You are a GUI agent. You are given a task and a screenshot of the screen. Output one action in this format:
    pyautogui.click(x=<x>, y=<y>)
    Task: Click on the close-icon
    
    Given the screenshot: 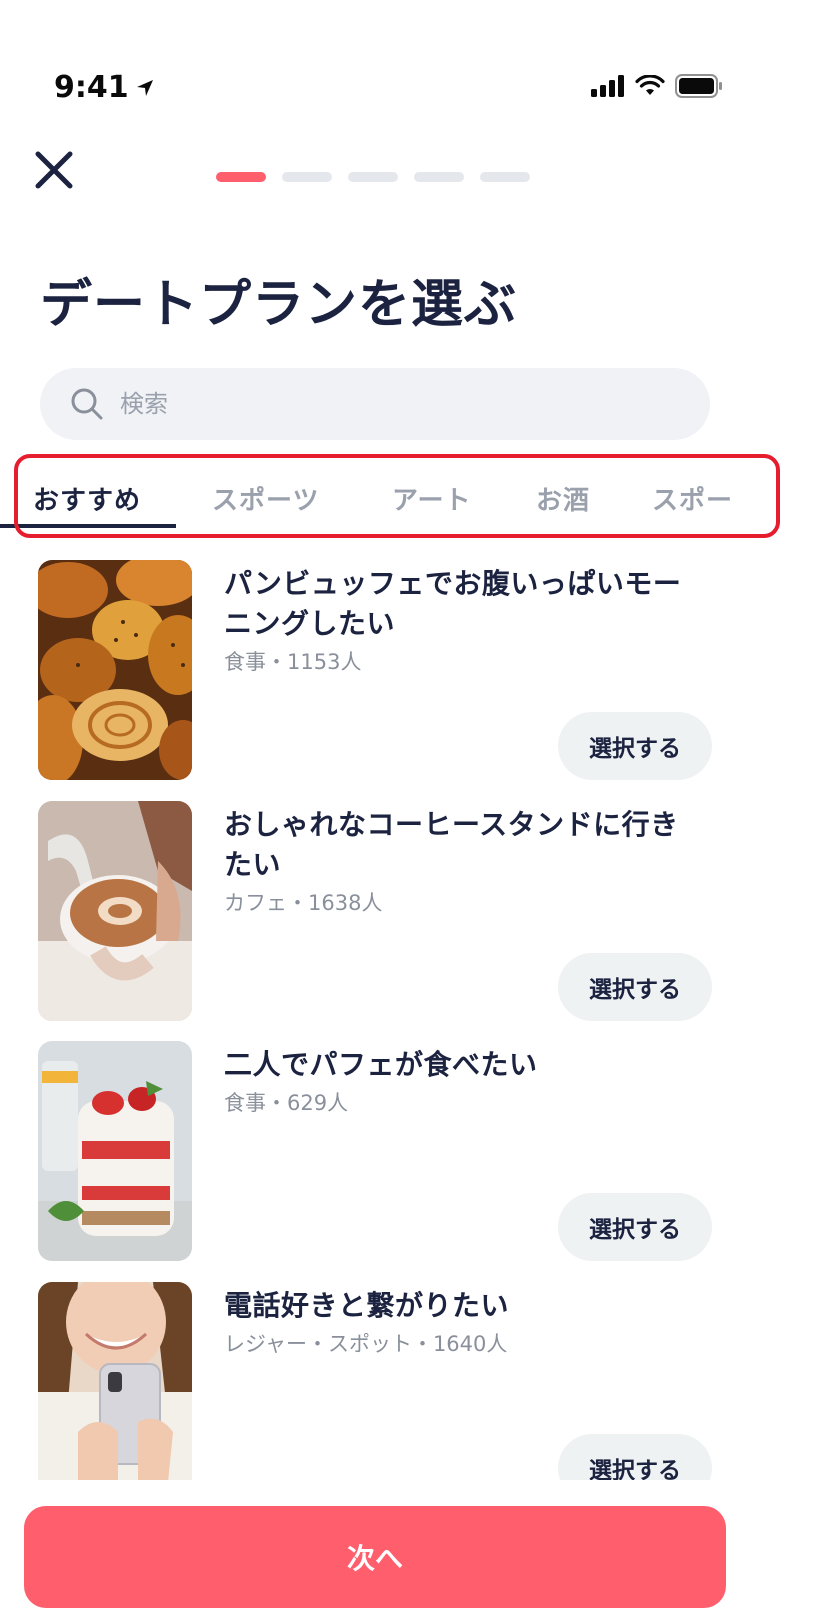 What is the action you would take?
    pyautogui.click(x=54, y=170)
    